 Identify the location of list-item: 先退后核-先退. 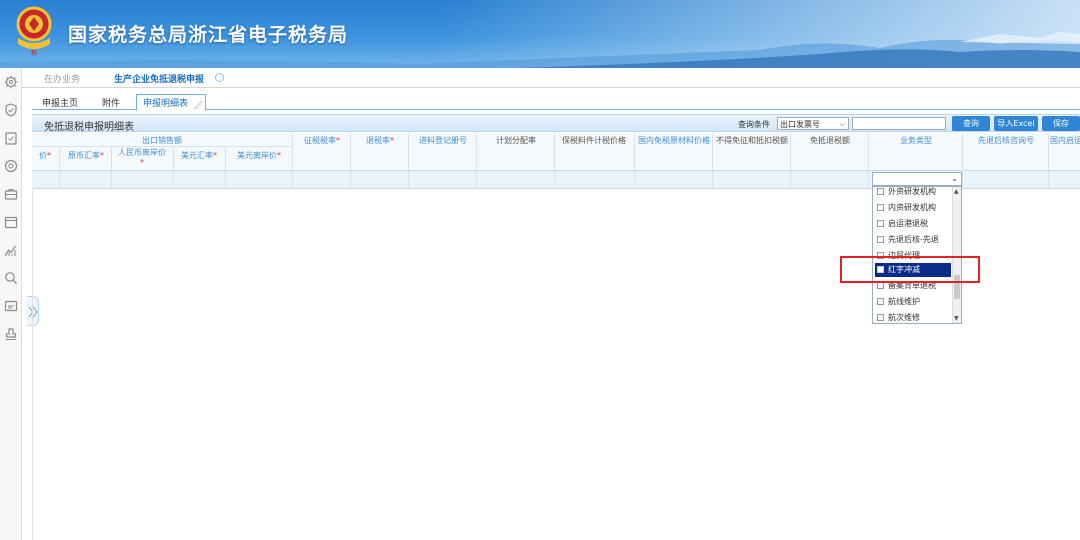
(913, 240).